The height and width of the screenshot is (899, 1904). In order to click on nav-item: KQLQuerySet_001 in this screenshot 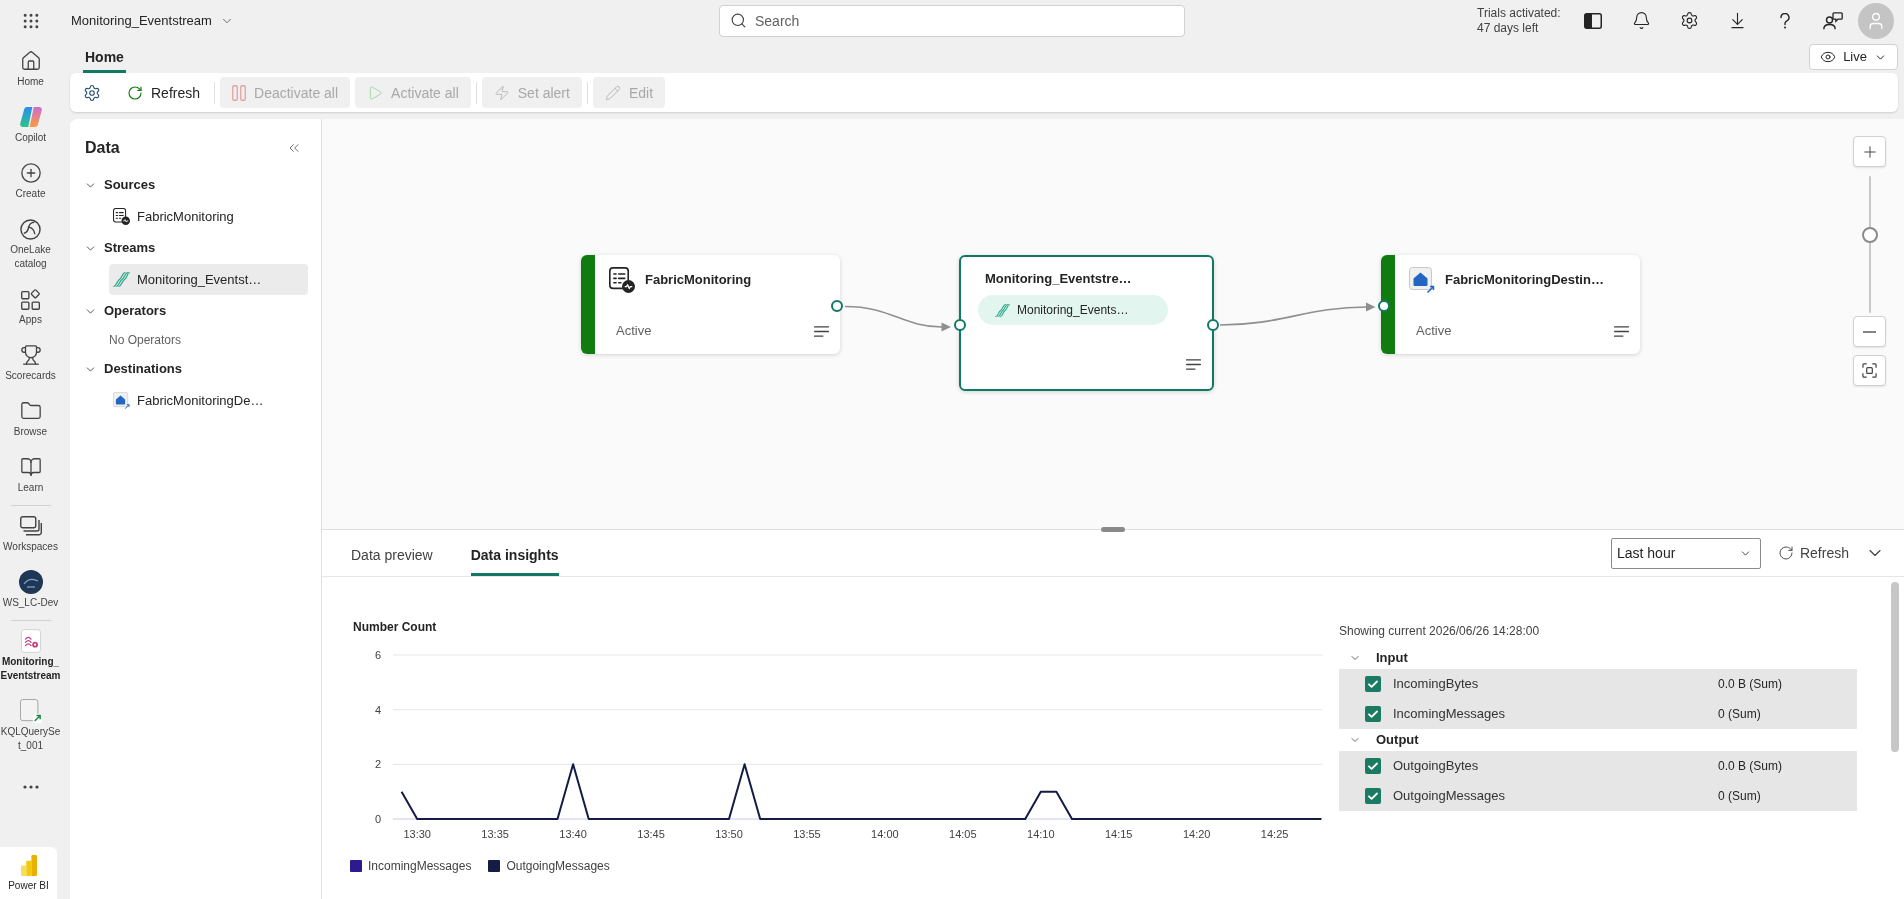, I will do `click(30, 726)`.